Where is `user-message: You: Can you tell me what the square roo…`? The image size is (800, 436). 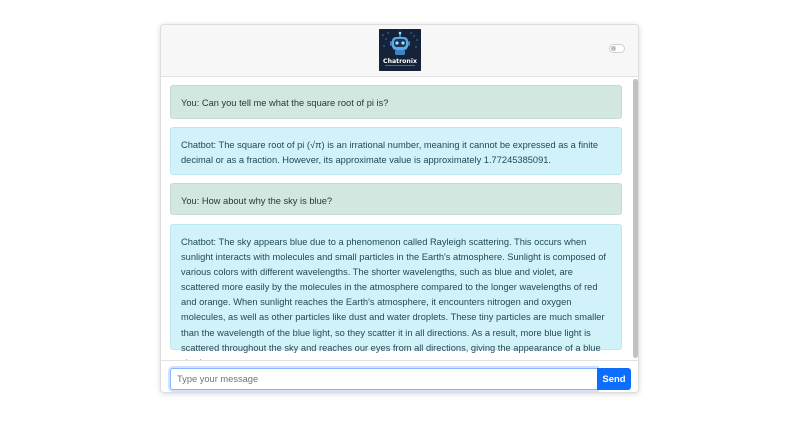 user-message: You: Can you tell me what the square roo… is located at coordinates (396, 102).